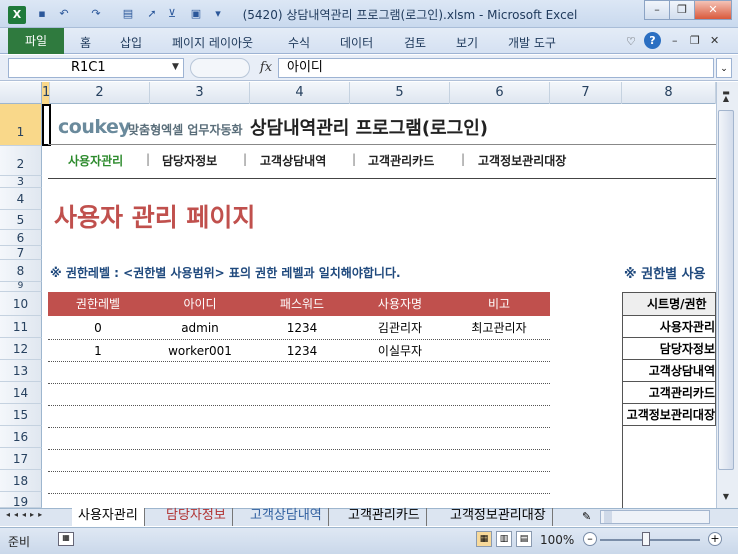 Image resolution: width=738 pixels, height=554 pixels. What do you see at coordinates (64, 14) in the screenshot?
I see `undo-icon: ↶` at bounding box center [64, 14].